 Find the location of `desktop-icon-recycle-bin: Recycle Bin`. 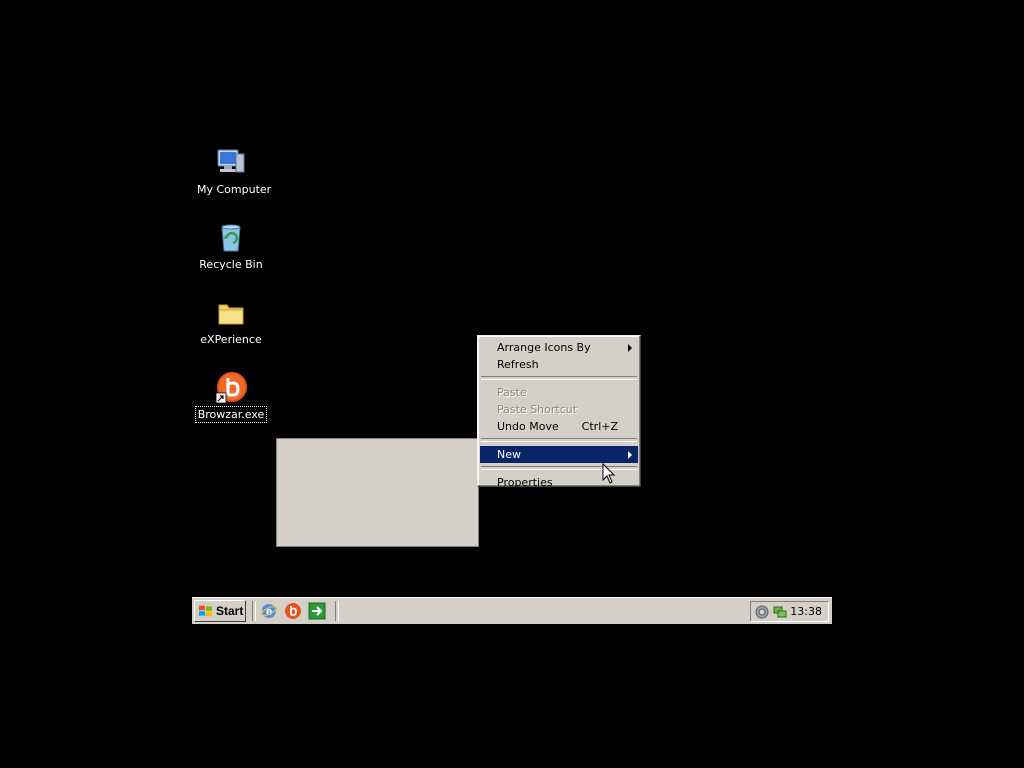

desktop-icon-recycle-bin: Recycle Bin is located at coordinates (231, 246).